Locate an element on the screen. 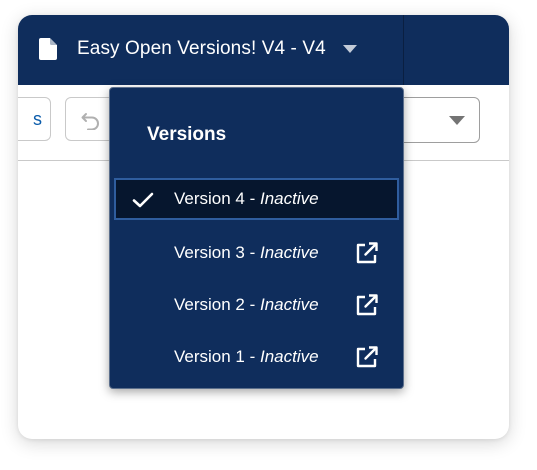  flow-title: Easy Open Versions! V4 - V4 is located at coordinates (201, 48).